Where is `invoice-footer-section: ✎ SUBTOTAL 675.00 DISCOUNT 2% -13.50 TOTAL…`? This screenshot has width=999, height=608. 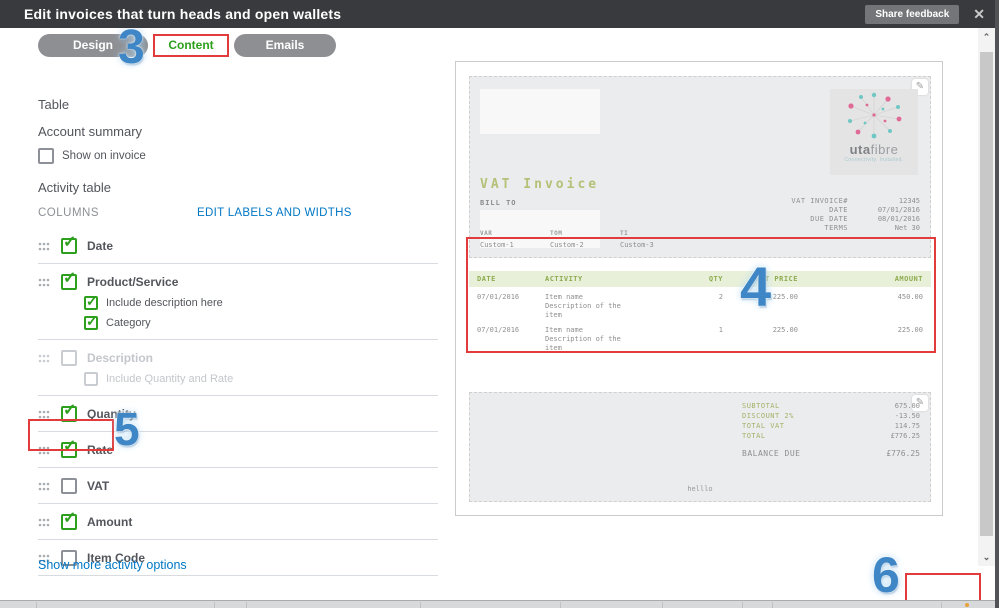
invoice-footer-section: ✎ SUBTOTAL 675.00 DISCOUNT 2% -13.50 TOTAL… is located at coordinates (700, 447).